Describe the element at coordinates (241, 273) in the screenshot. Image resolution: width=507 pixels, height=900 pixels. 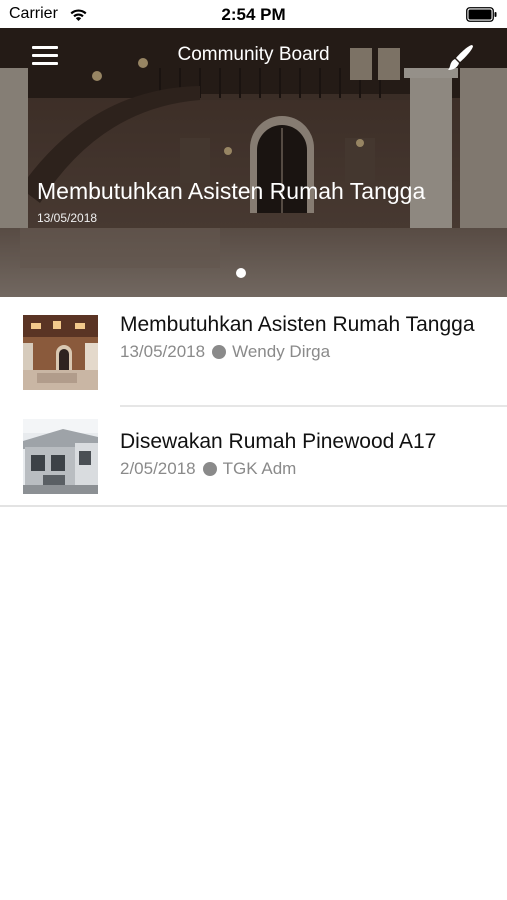
I see `page-indicator-dot` at that location.